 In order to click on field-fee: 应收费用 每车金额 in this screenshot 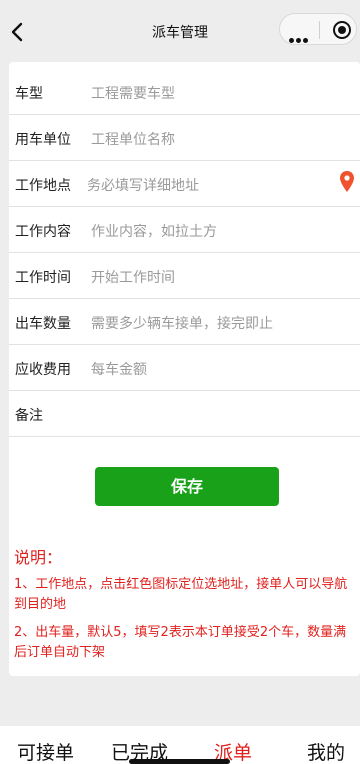, I will do `click(184, 368)`.